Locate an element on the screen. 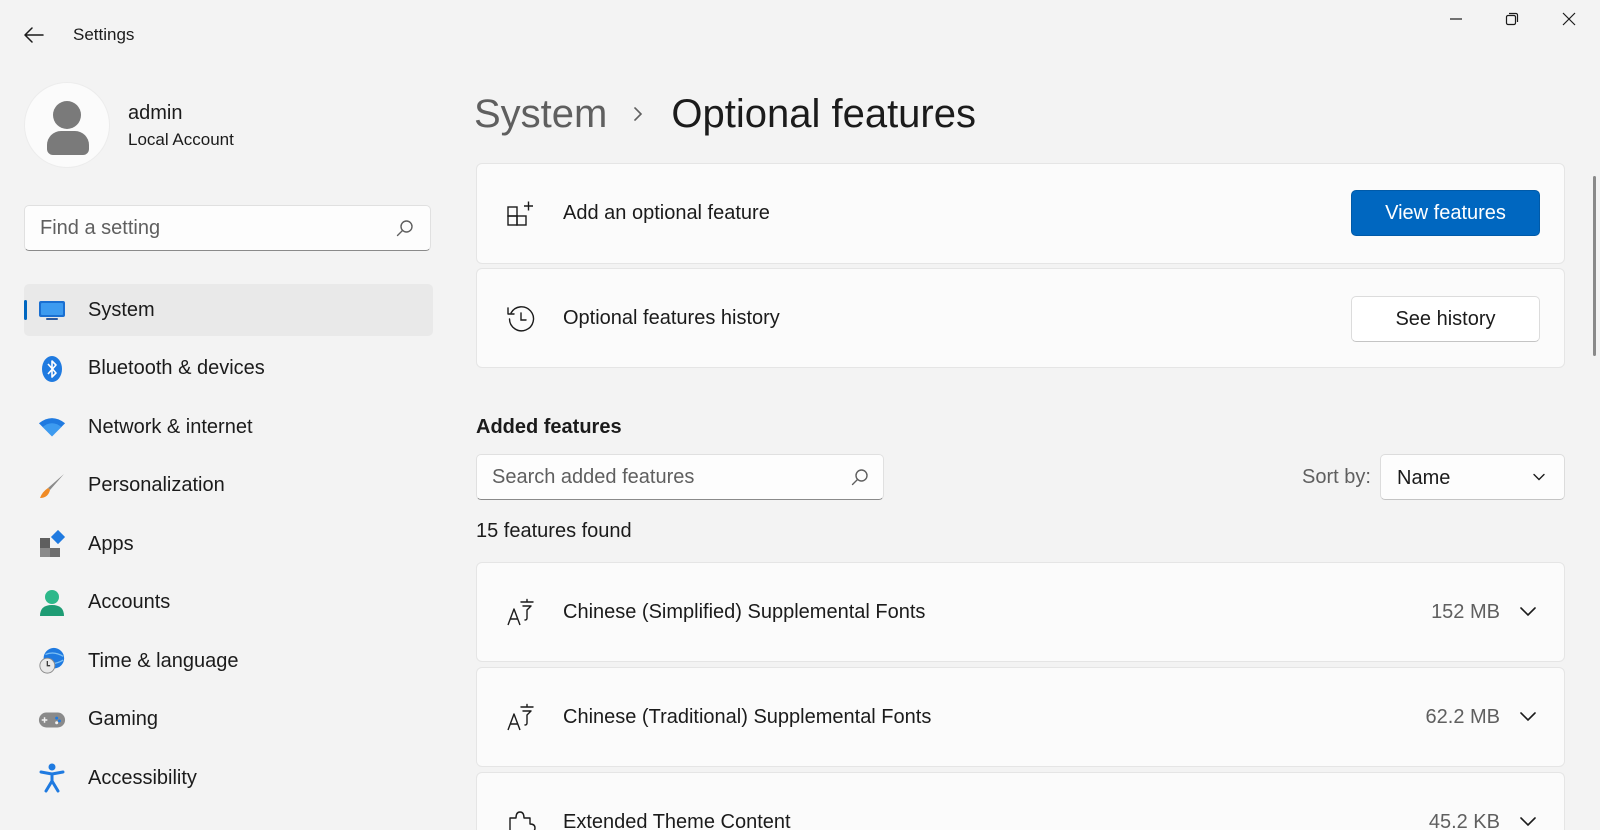  added-features-search-input is located at coordinates (667, 477).